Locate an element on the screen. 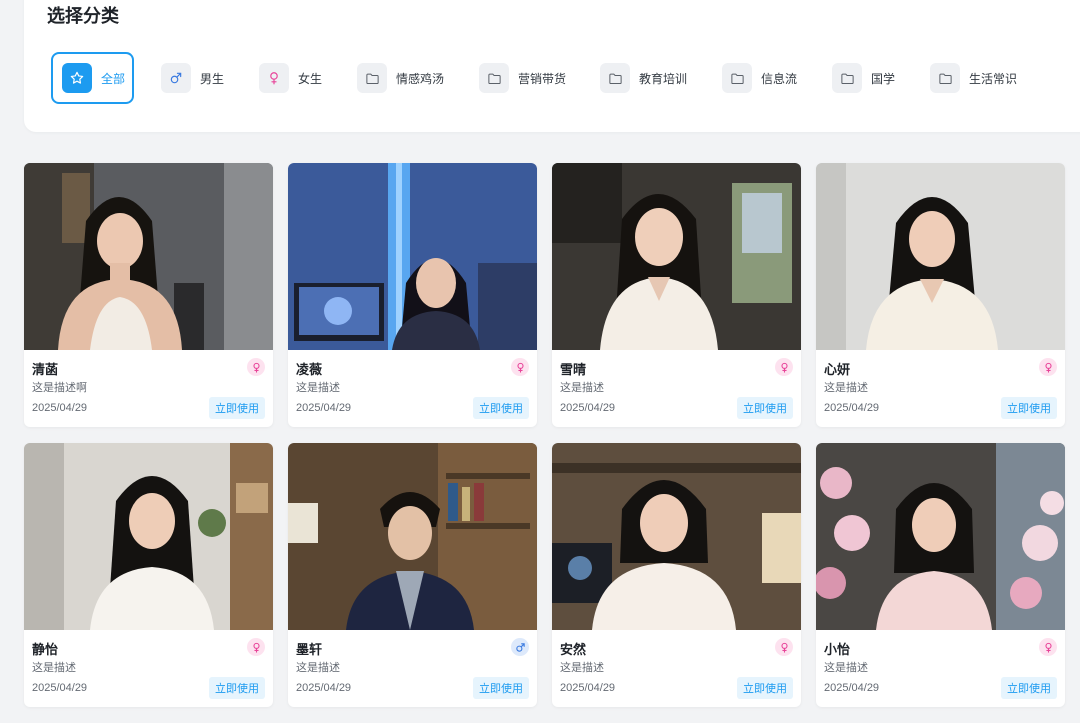  category-emotion: 情感鸡汤 is located at coordinates (399, 78).